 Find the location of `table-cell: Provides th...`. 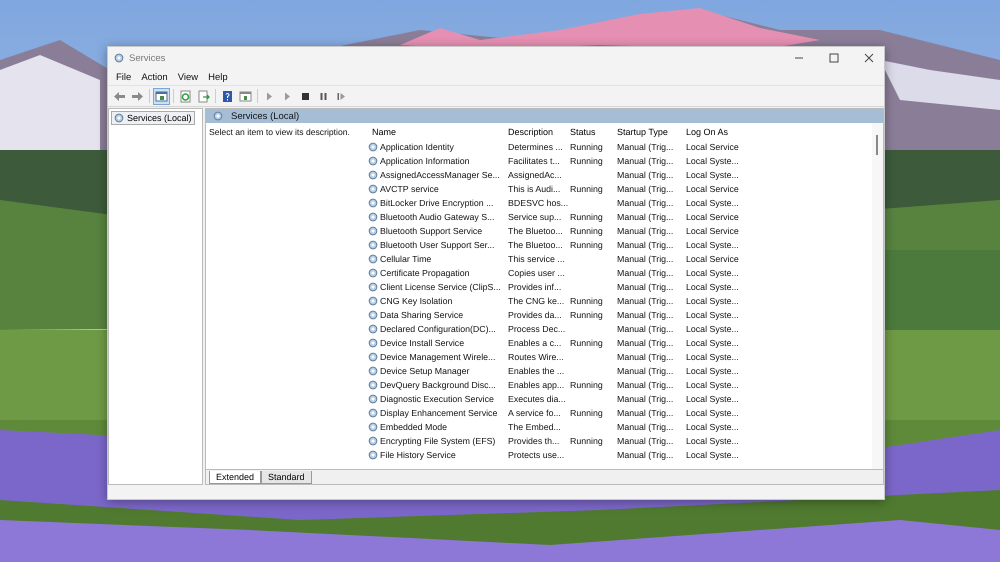

table-cell: Provides th... is located at coordinates (534, 441).